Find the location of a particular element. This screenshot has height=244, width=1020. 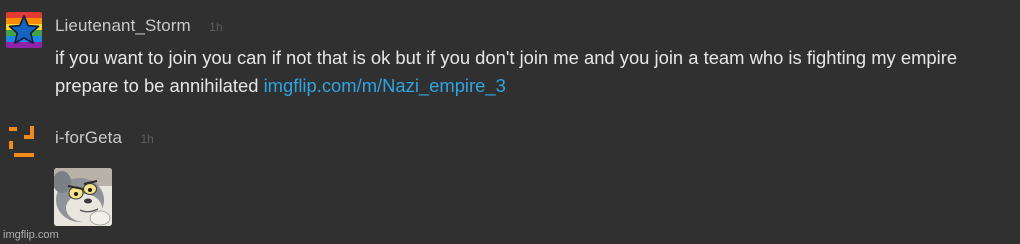

orange-bracket-icon is located at coordinates (24, 142).